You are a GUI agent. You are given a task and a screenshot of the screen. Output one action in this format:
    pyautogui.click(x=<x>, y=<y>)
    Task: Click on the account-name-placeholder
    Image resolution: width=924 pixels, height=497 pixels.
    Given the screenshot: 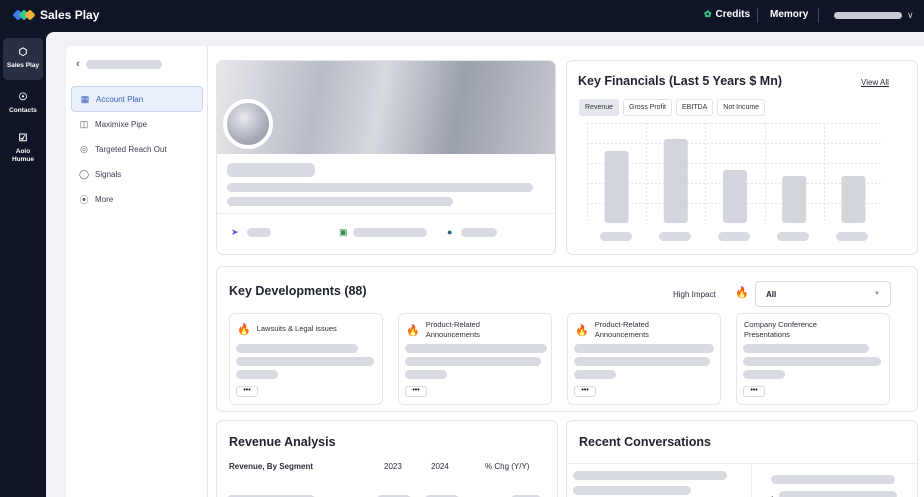 What is the action you would take?
    pyautogui.click(x=123, y=64)
    